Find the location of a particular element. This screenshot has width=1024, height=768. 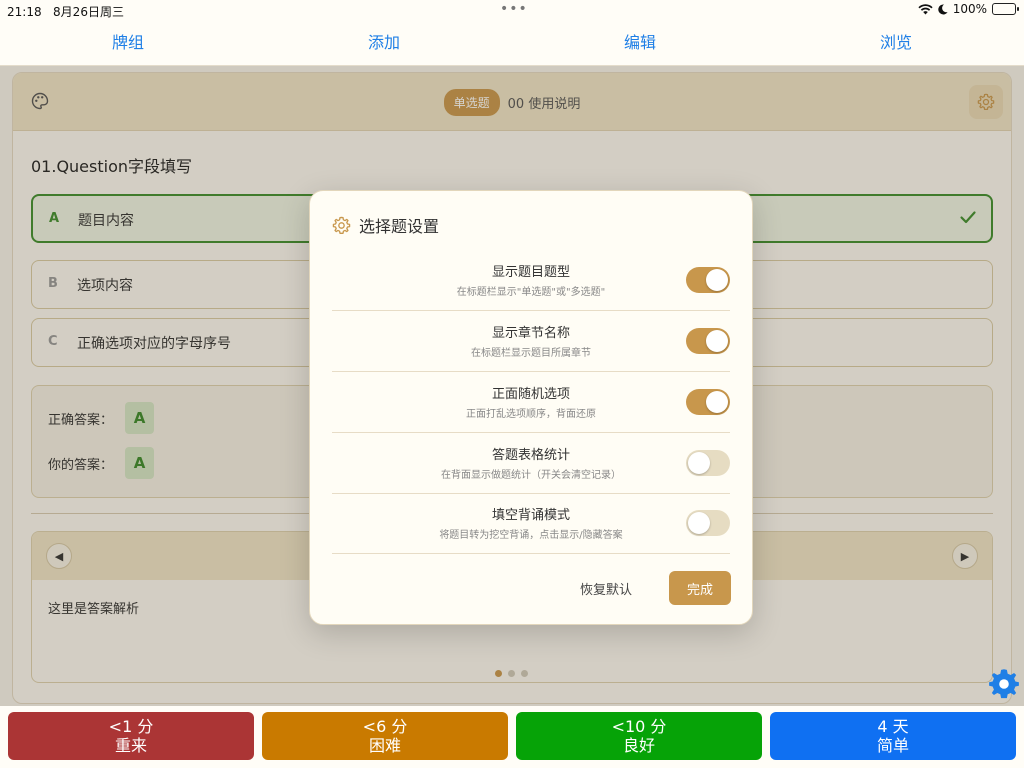

setting-answer-stats: 答题表格统计 在背面显示做题统计（开关会清空记录） is located at coordinates (531, 463).